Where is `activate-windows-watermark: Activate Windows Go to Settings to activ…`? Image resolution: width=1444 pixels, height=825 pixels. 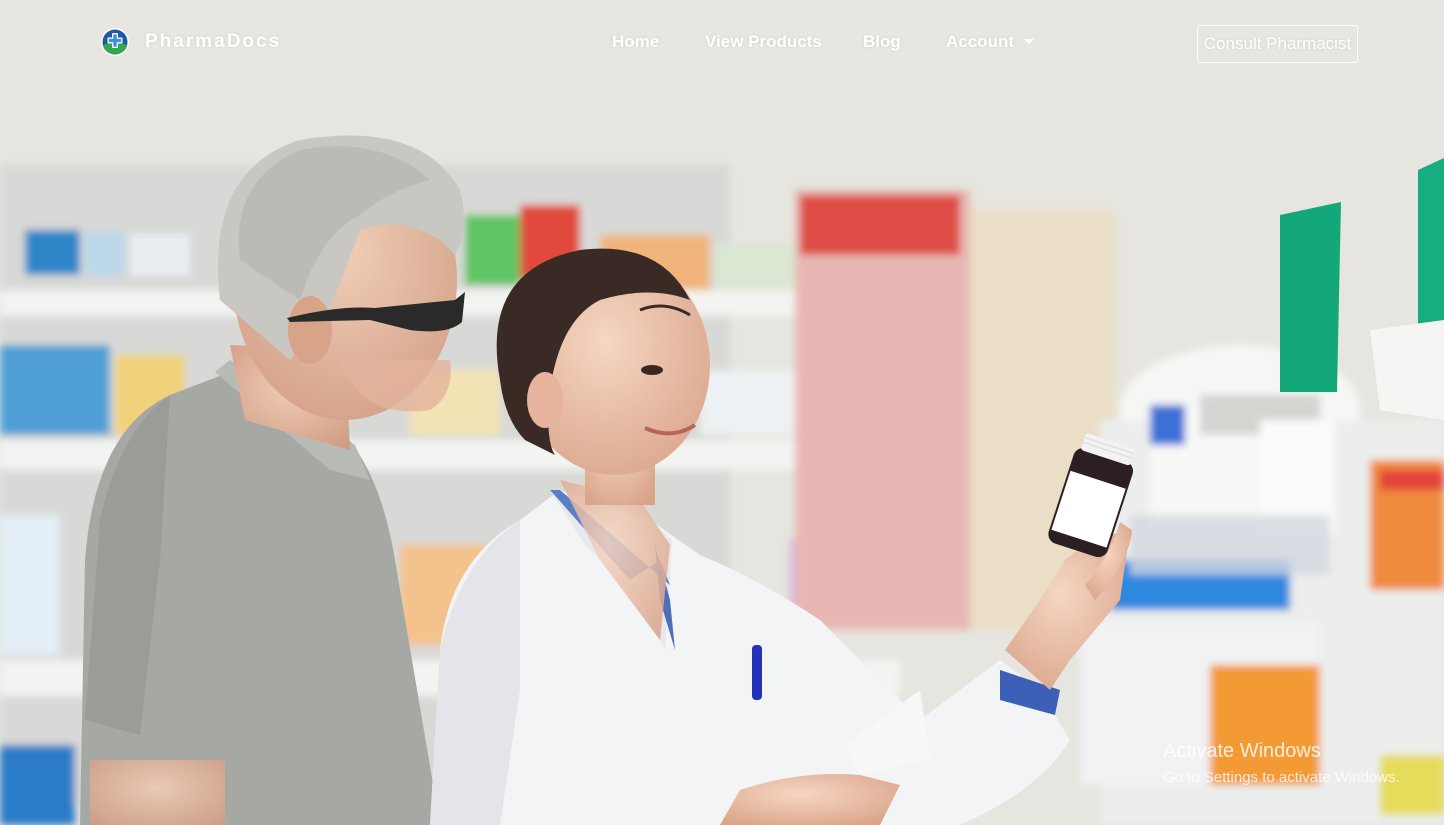 activate-windows-watermark: Activate Windows Go to Settings to activ… is located at coordinates (1281, 763).